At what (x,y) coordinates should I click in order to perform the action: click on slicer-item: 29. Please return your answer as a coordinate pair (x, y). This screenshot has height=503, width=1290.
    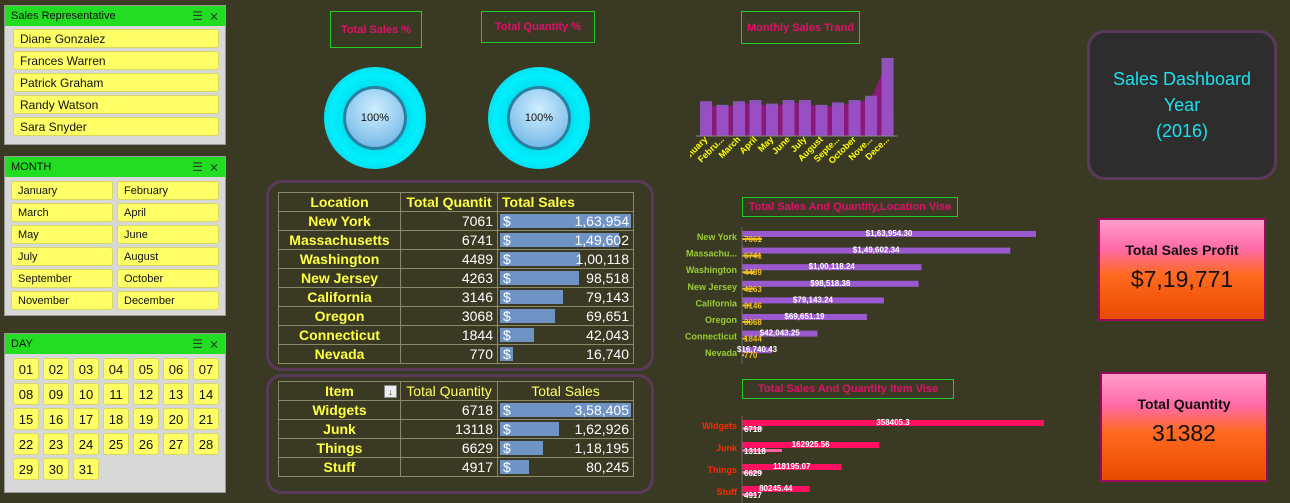
    Looking at the image, I should click on (26, 469).